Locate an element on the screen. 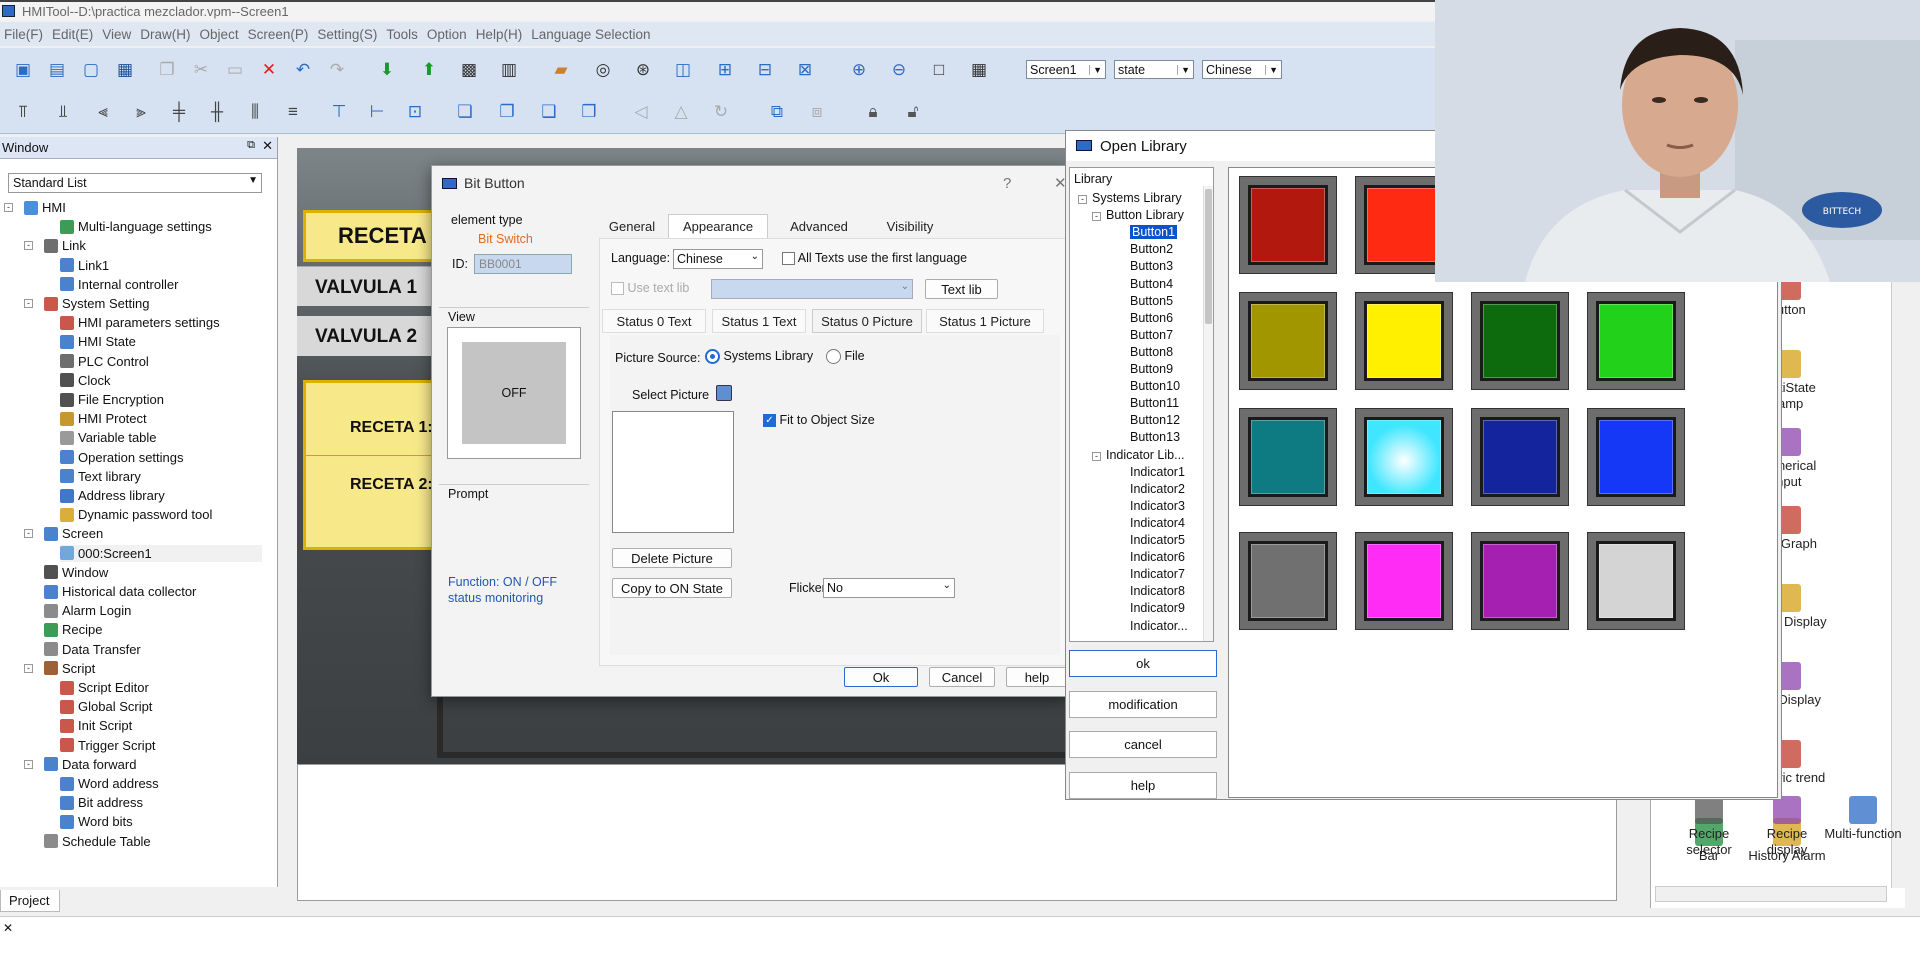 The height and width of the screenshot is (955, 1920). tree-item: Global Script is located at coordinates (106, 706).